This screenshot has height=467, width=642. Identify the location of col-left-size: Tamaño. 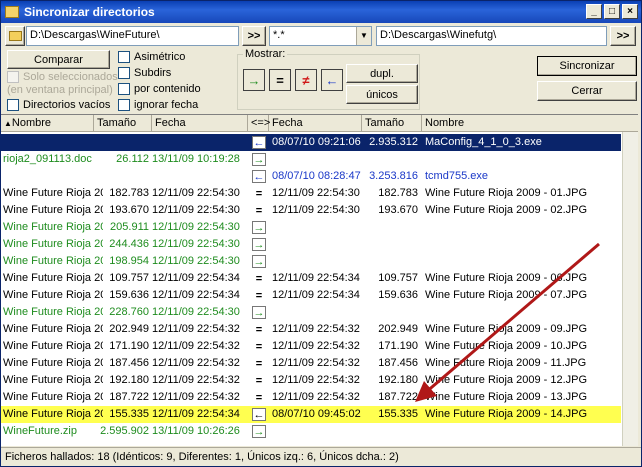
(123, 123).